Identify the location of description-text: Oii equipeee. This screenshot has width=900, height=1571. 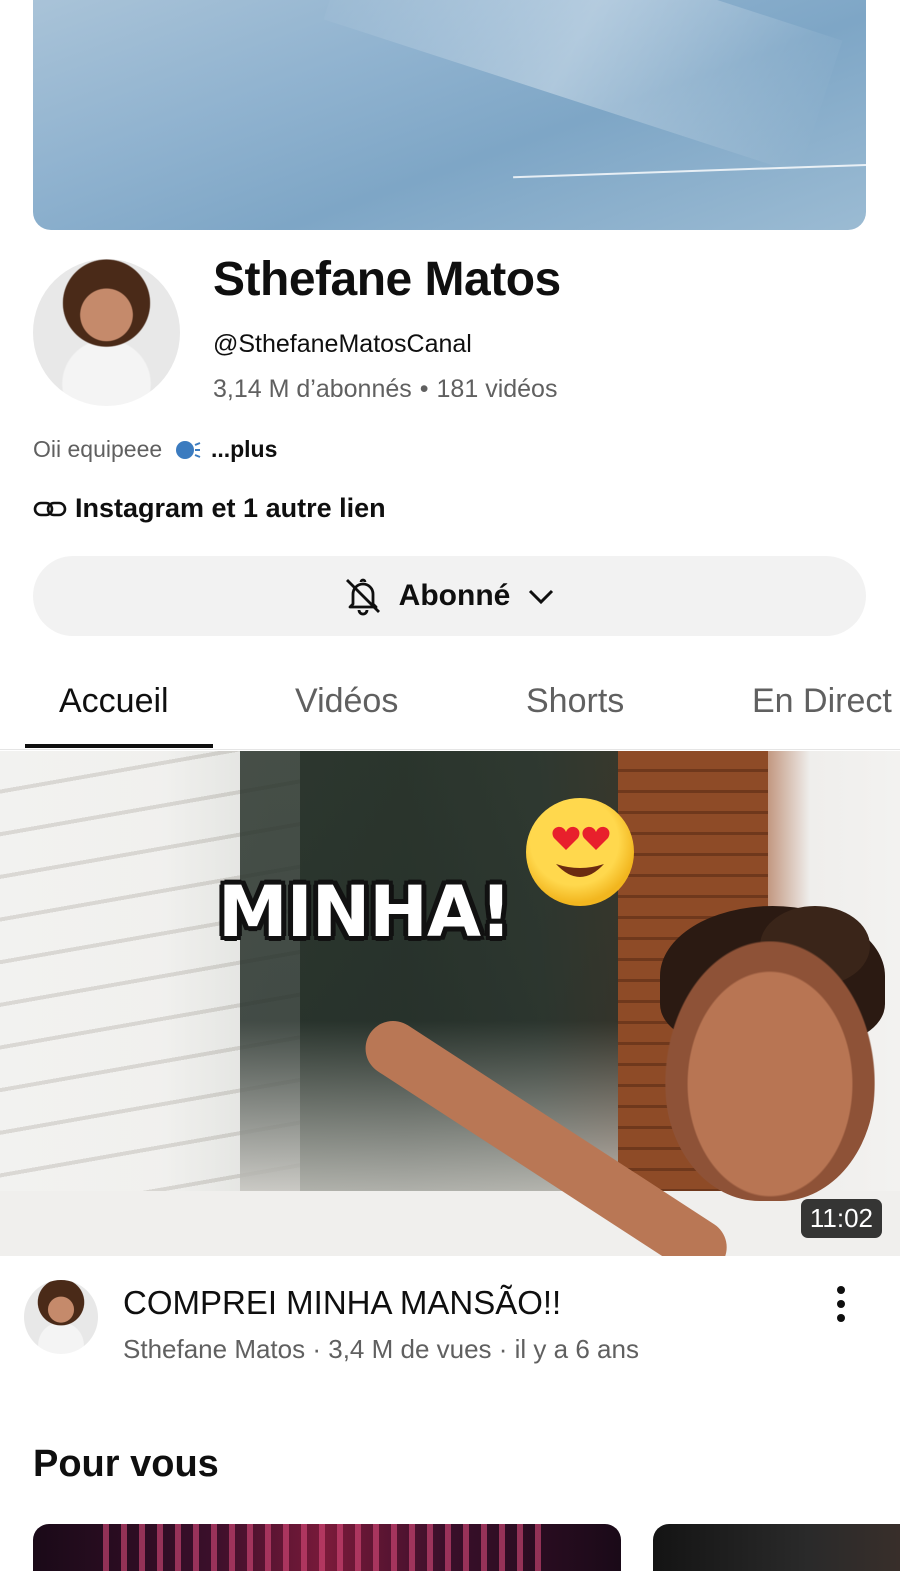
(98, 449).